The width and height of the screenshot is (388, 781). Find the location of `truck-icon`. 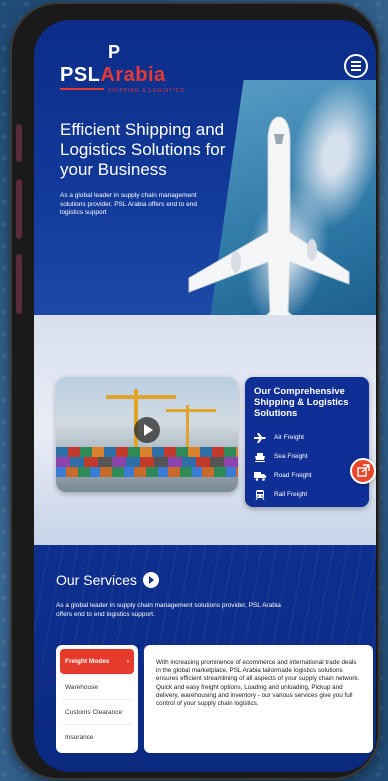

truck-icon is located at coordinates (260, 476).